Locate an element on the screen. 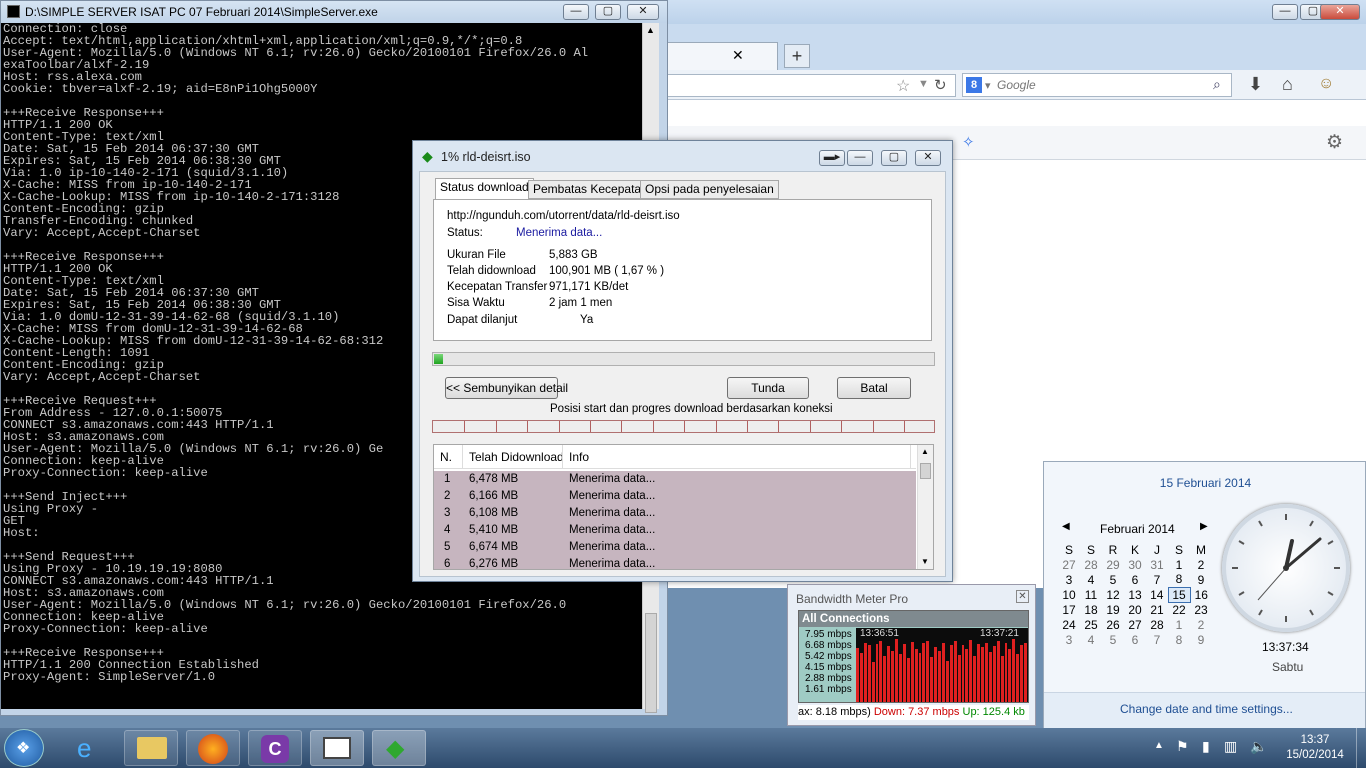  prev-month-icon: ◀ is located at coordinates (1066, 526).